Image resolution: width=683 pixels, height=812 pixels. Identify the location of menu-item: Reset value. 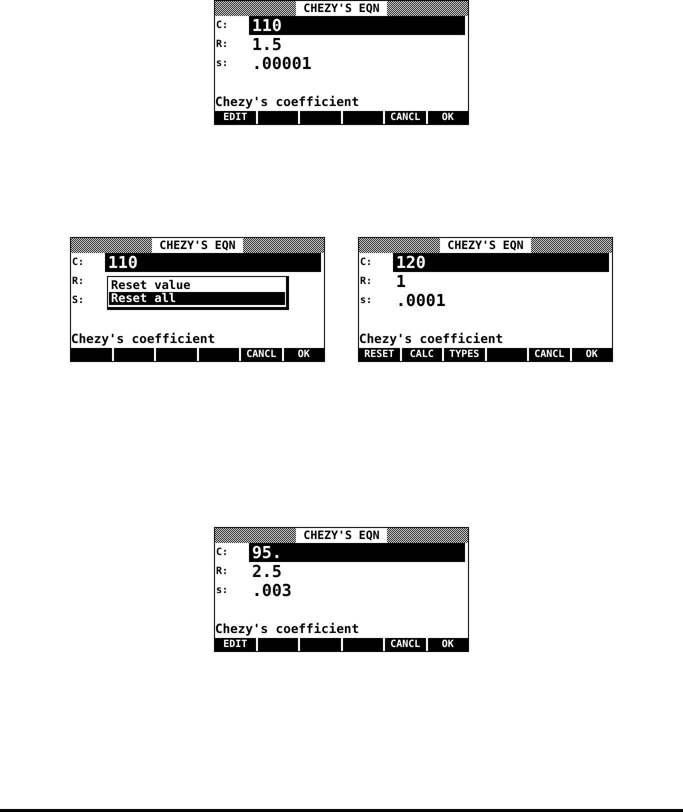
(197, 285).